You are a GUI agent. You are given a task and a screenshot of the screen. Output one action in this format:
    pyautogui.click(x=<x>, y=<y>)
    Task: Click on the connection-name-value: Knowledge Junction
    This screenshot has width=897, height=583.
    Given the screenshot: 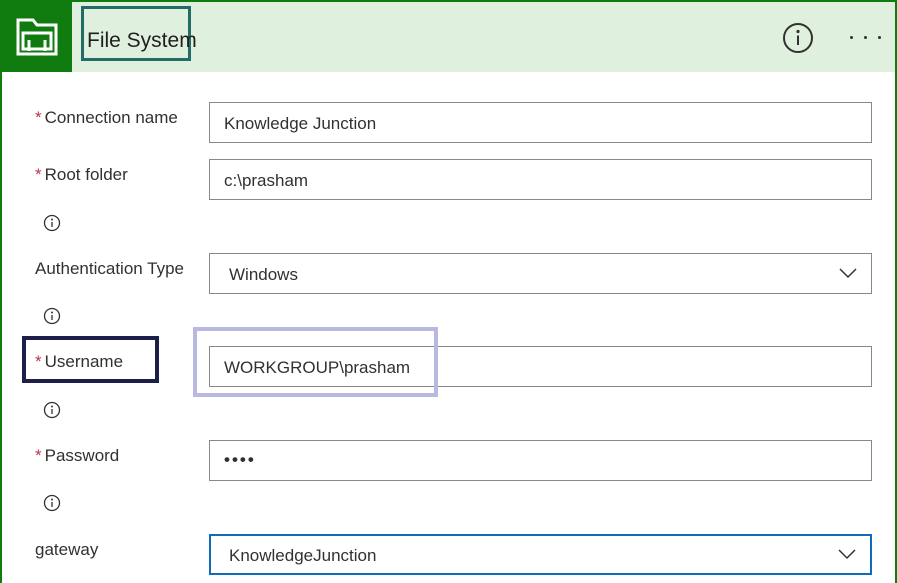 What is the action you would take?
    pyautogui.click(x=300, y=123)
    